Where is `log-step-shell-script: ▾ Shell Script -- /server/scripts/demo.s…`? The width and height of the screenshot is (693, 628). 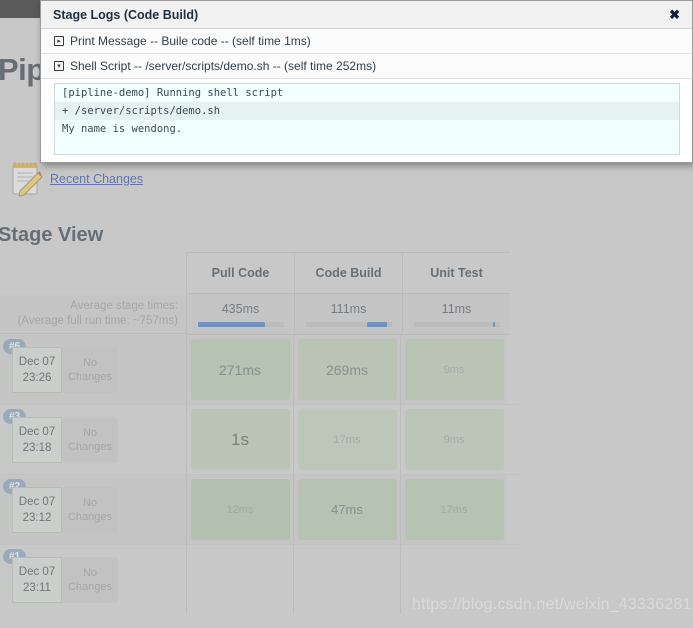
log-step-shell-script: ▾ Shell Script -- /server/scripts/demo.s… is located at coordinates (366, 66).